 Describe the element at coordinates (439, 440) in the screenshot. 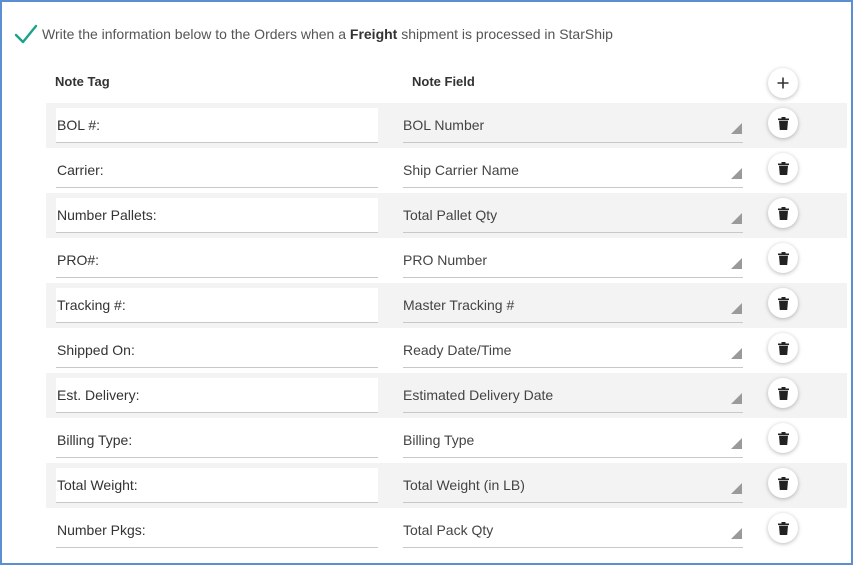

I see `note-field-value: Billing Type` at that location.